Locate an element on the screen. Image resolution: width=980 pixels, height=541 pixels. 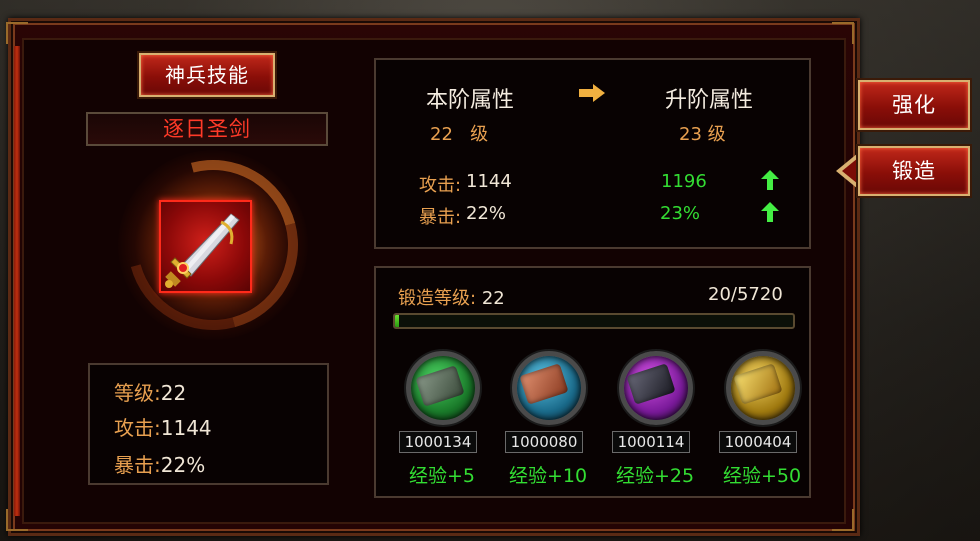
stat-attack: 攻击:1144 is located at coordinates (163, 426).